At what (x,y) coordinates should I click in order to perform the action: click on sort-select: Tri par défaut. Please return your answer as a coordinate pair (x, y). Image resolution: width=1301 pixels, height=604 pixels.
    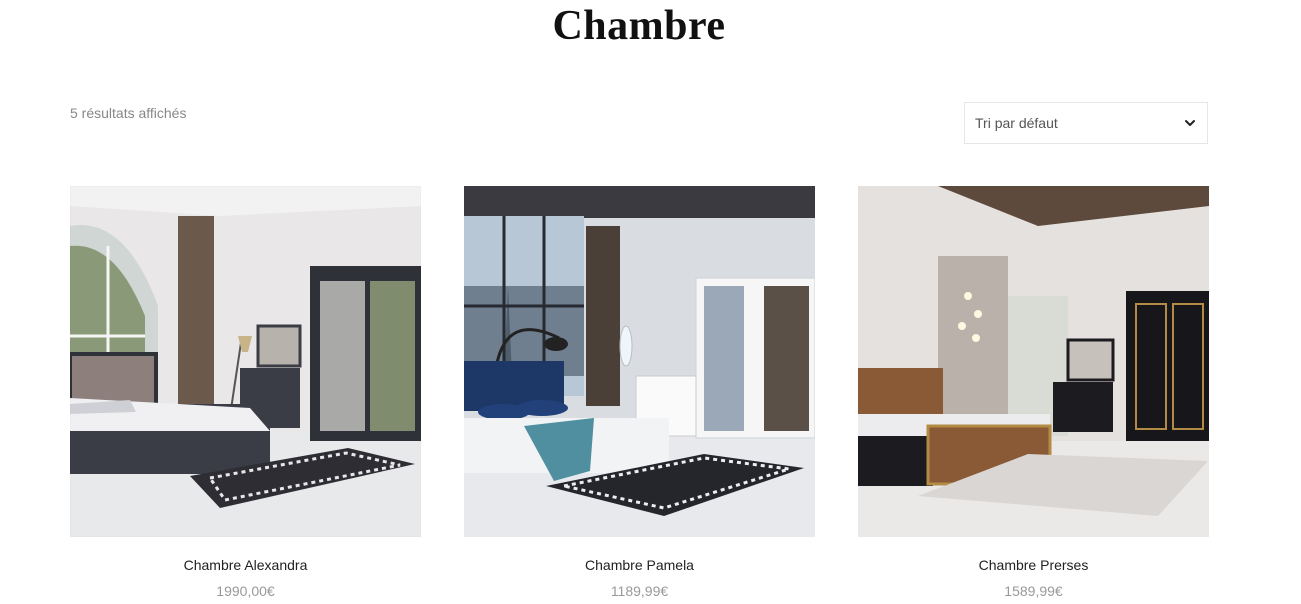
    Looking at the image, I should click on (1086, 123).